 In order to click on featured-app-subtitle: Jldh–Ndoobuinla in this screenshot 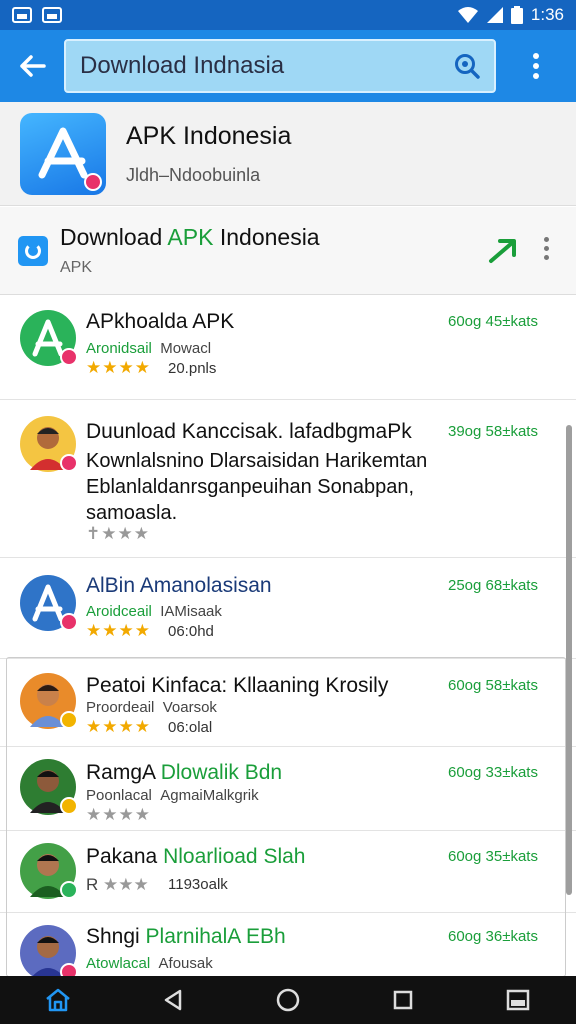, I will do `click(193, 174)`.